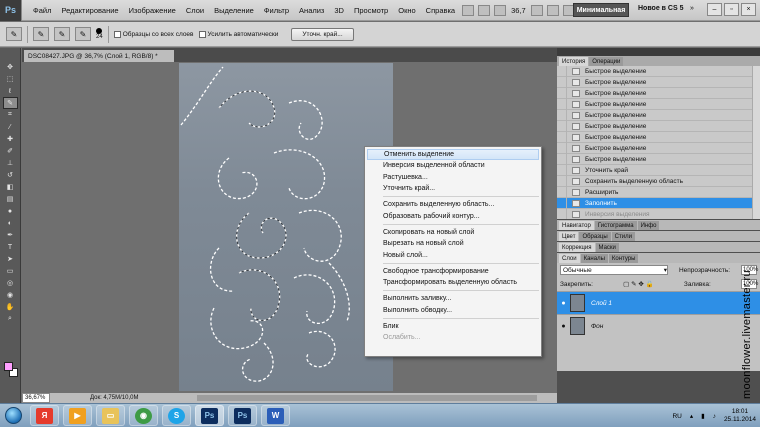 The width and height of the screenshot is (760, 427). What do you see at coordinates (176, 415) in the screenshot?
I see `taskbar-skype-button: S` at bounding box center [176, 415].